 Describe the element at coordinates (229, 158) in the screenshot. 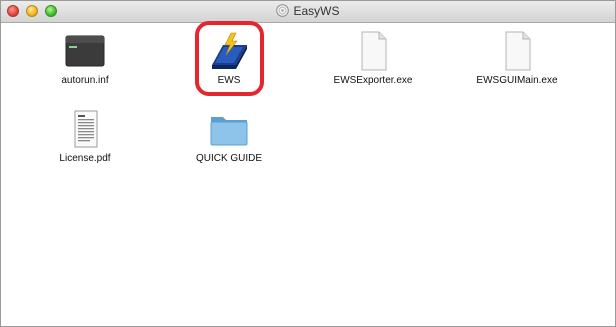

I see `file-label: QUICK GUIDE` at that location.